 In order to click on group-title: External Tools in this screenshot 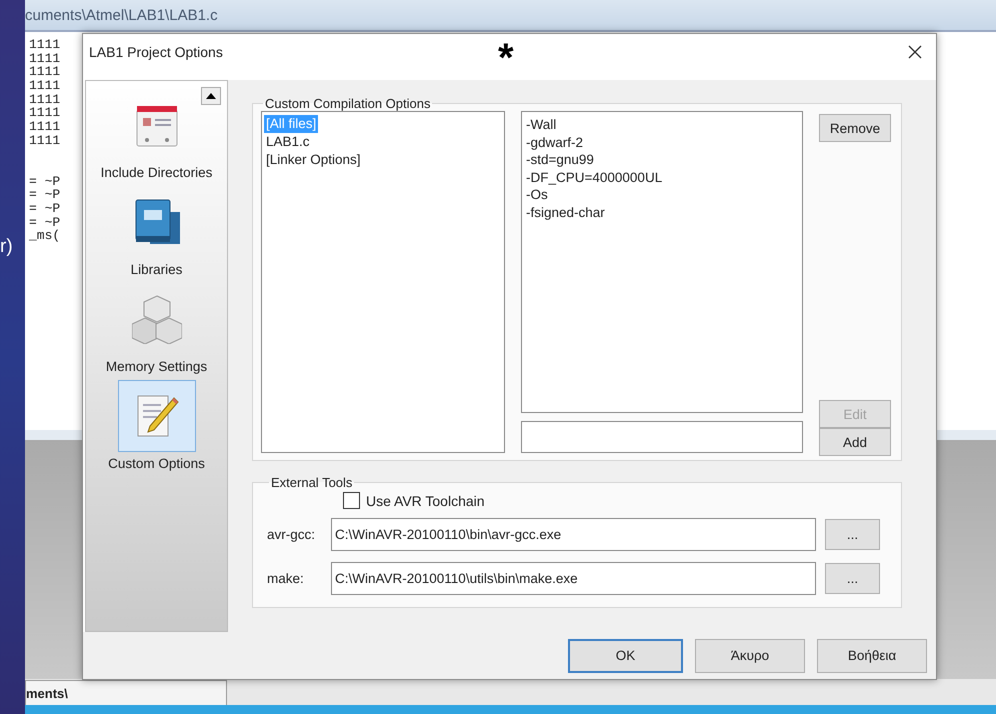, I will do `click(312, 482)`.